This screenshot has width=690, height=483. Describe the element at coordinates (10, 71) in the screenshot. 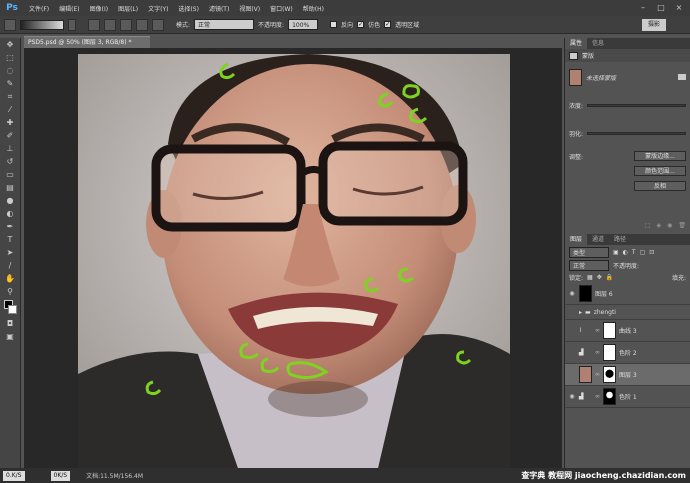

I see `lasso-tool-icon: ◌` at that location.